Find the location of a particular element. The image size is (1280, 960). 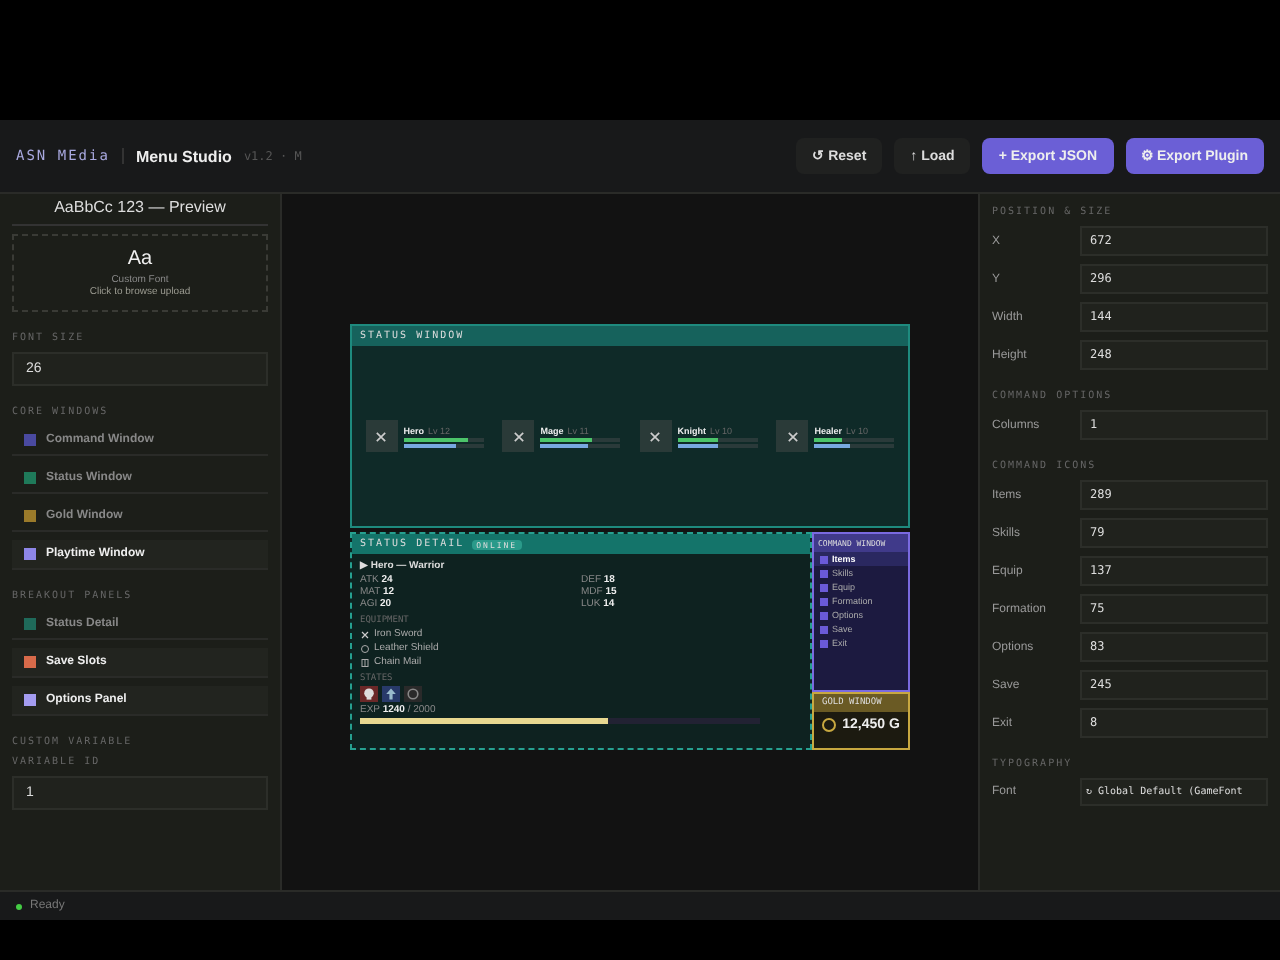

skull-icon is located at coordinates (369, 694).